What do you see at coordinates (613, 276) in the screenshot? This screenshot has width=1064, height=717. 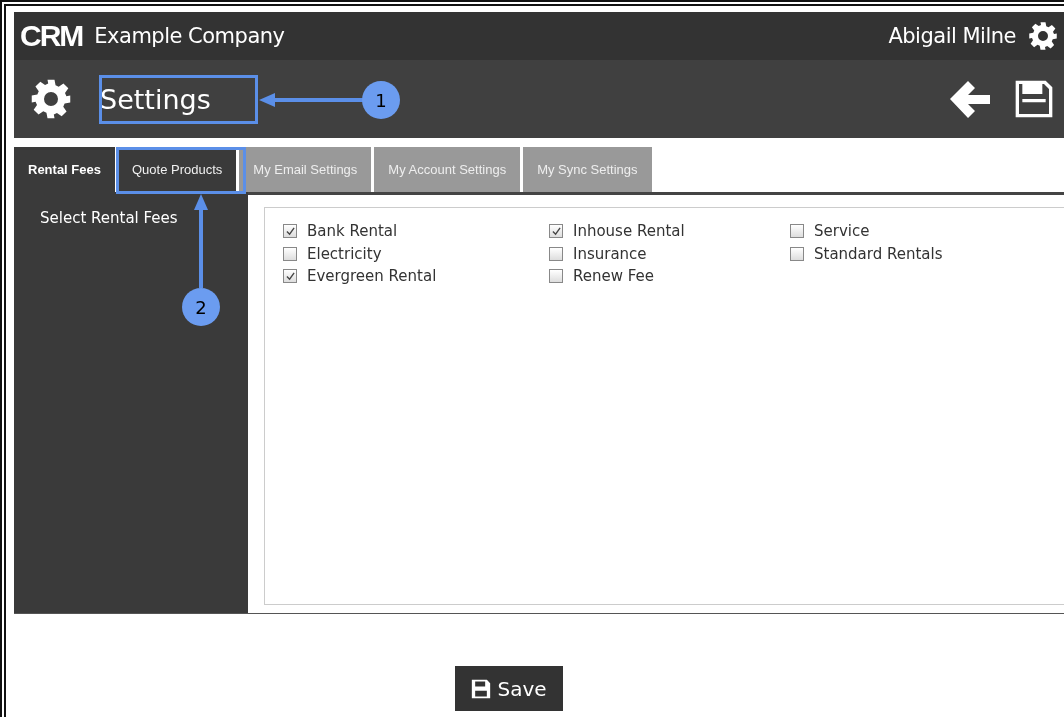 I see `fee-label: Renew Fee` at bounding box center [613, 276].